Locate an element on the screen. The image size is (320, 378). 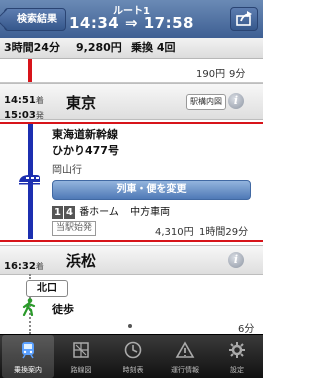
tab-bar: 乗換案内 路線図 時刻表 運行情報 設定 is located at coordinates (131, 356).